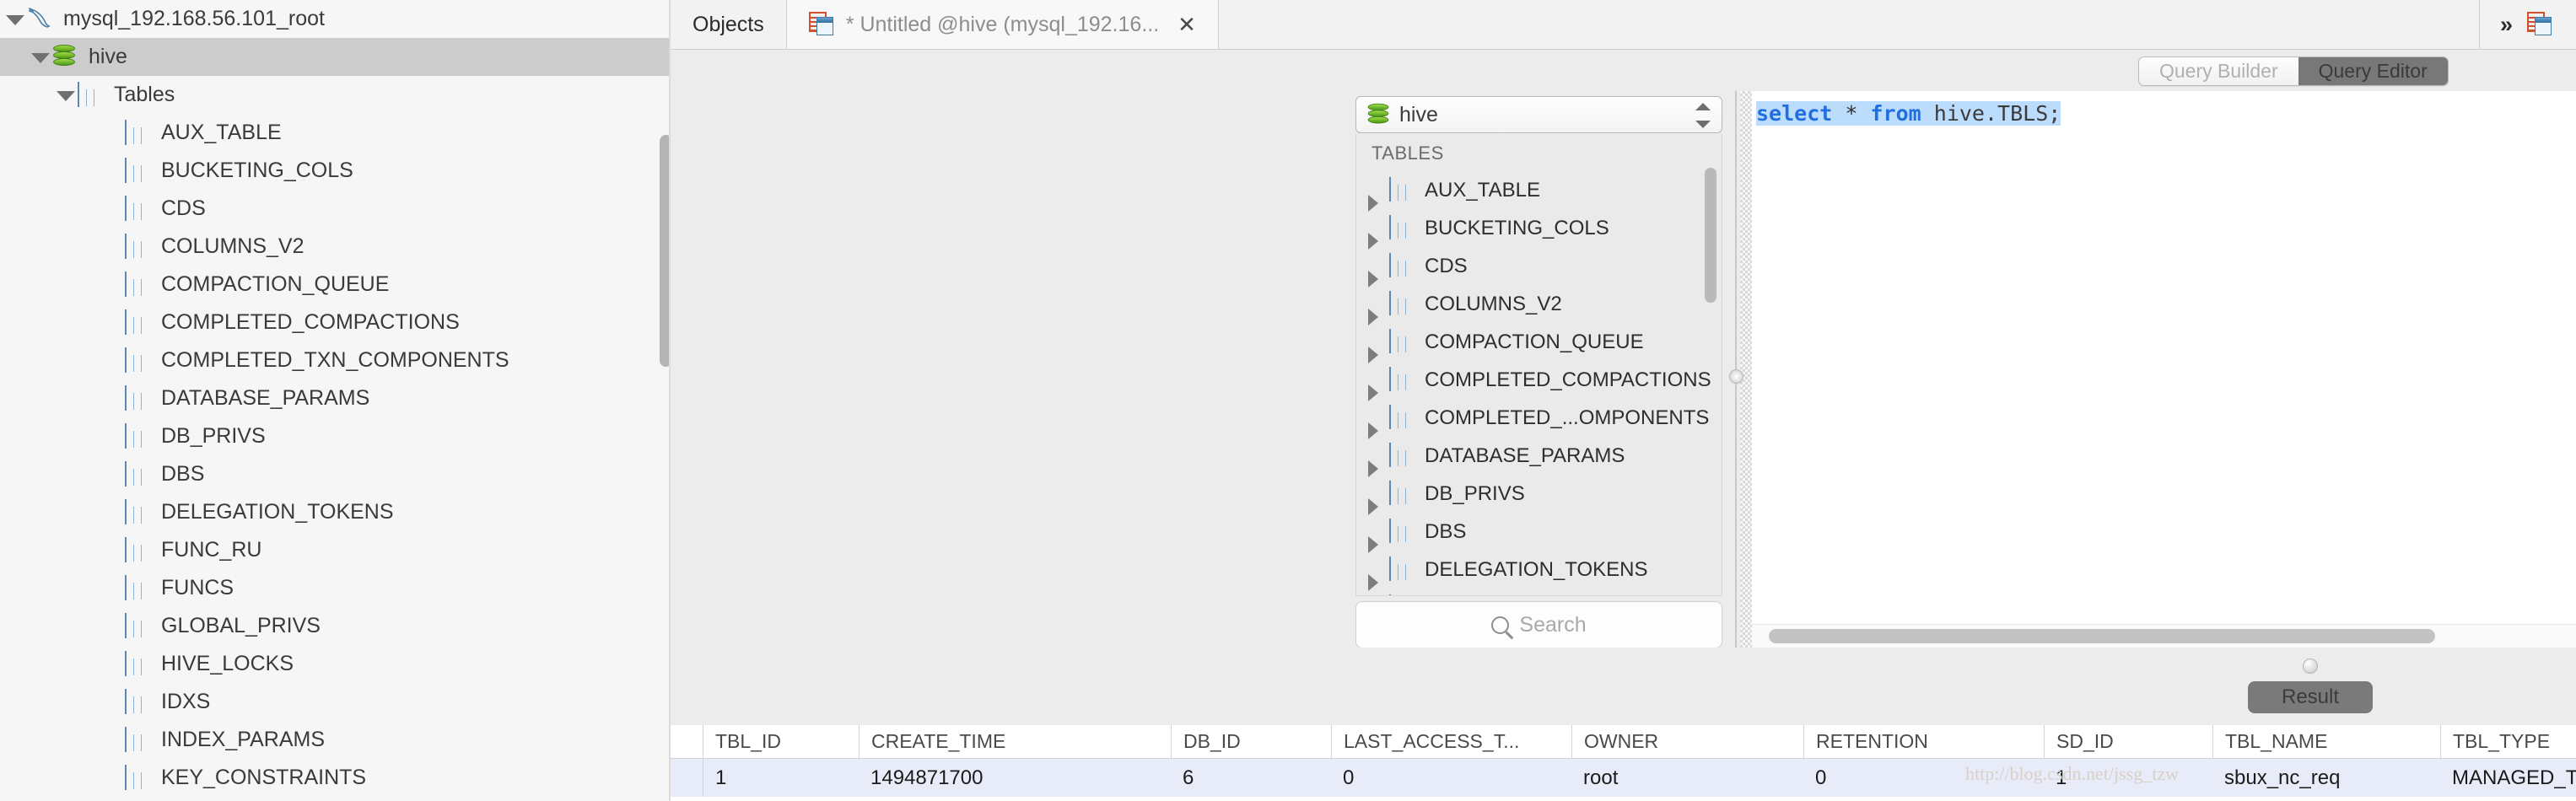 The height and width of the screenshot is (801, 2576). What do you see at coordinates (1539, 305) in the screenshot?
I see `objects-list-item: COLUMNS_V2` at bounding box center [1539, 305].